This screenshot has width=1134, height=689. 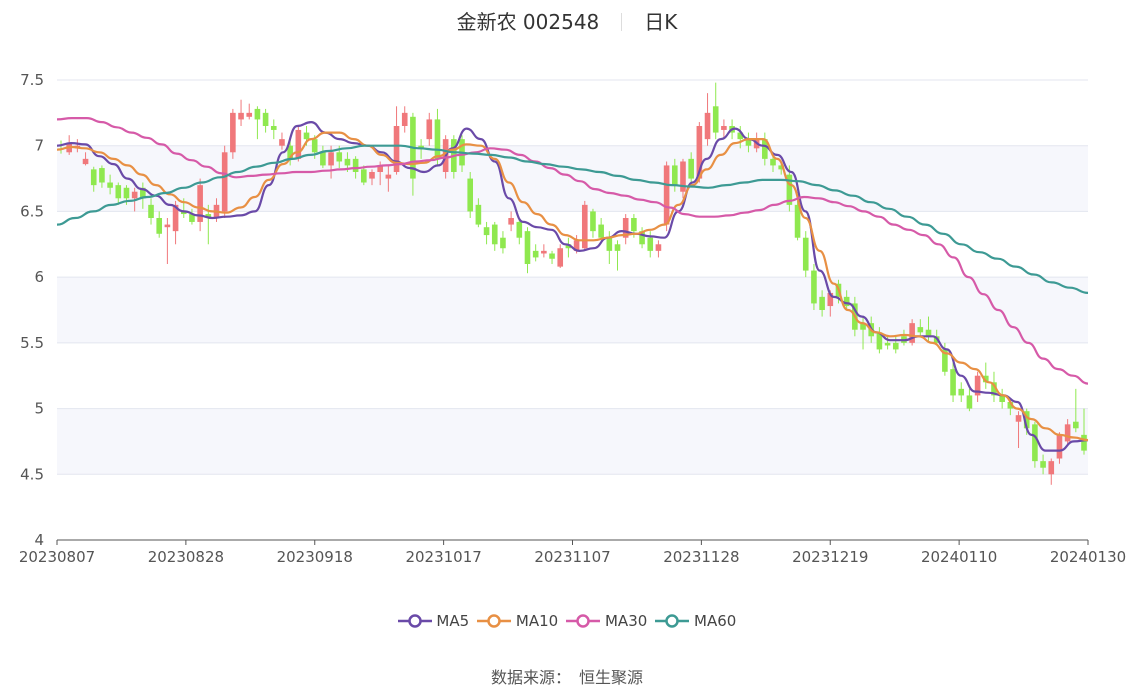 I want to click on y-tick-label: 5.5, so click(x=32, y=343).